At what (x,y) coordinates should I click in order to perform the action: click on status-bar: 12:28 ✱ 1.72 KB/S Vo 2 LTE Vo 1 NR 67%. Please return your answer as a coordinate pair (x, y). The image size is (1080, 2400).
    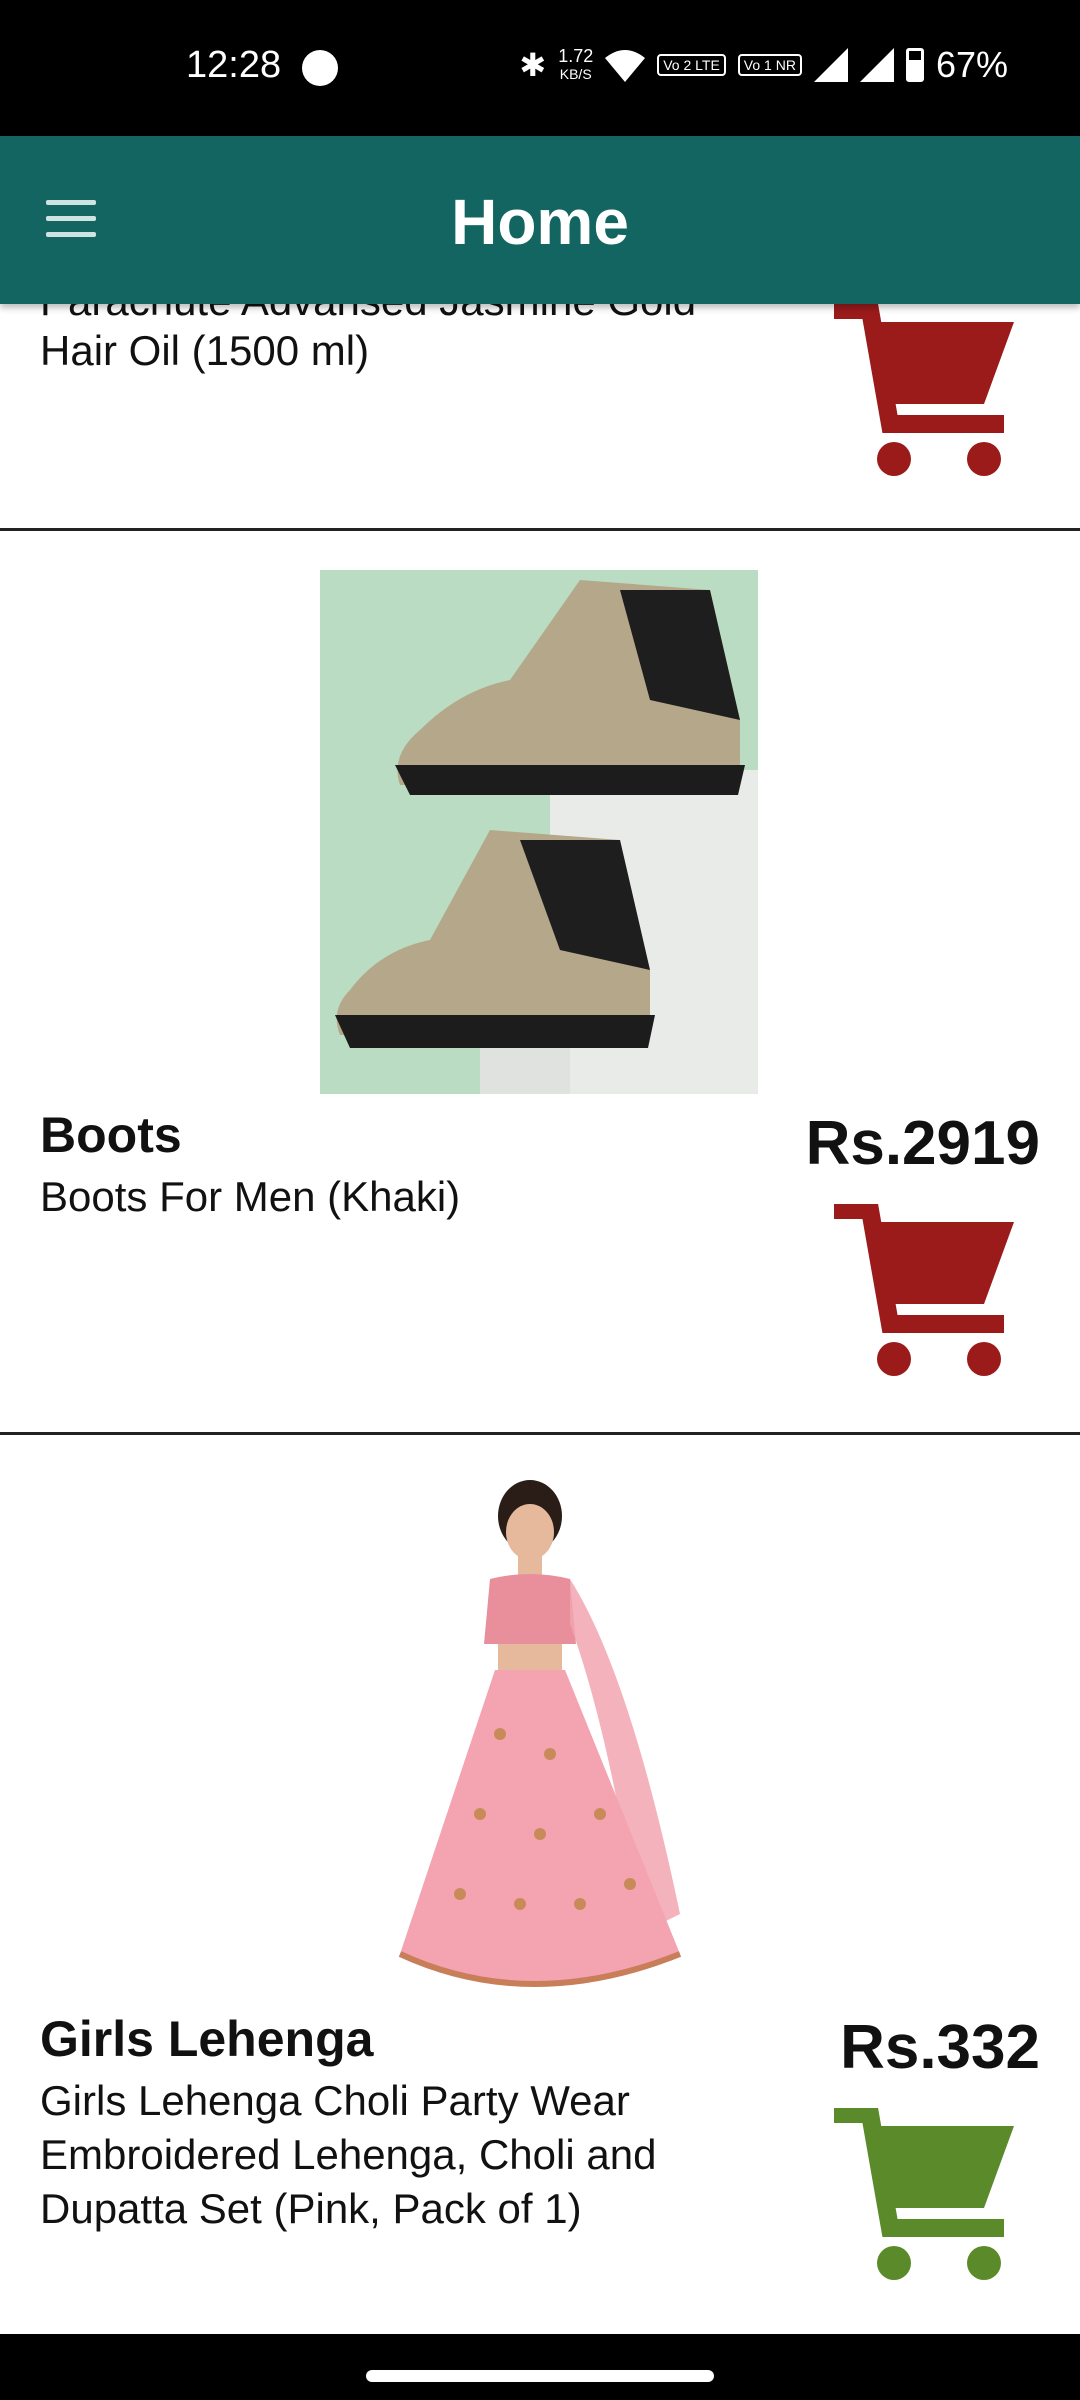
    Looking at the image, I should click on (540, 68).